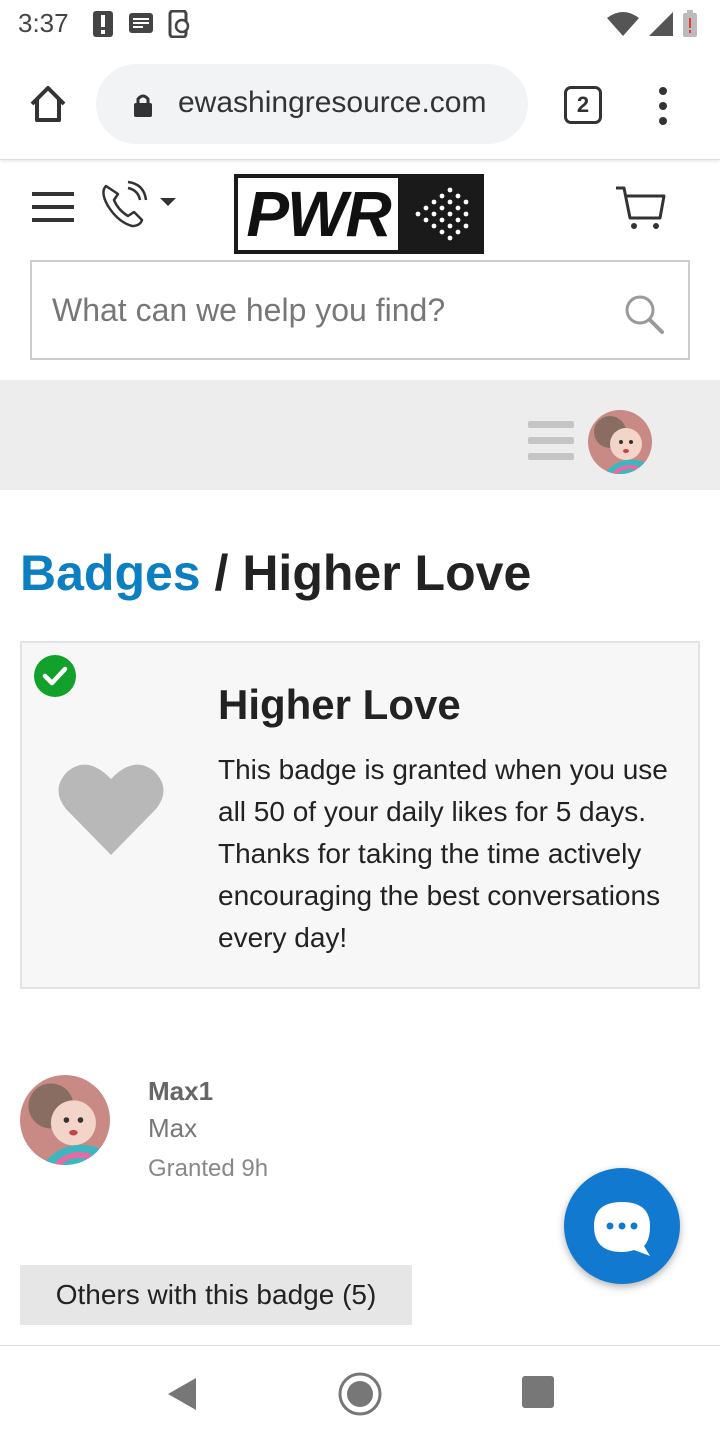 The image size is (720, 1440). Describe the element at coordinates (143, 105) in the screenshot. I see `lock-icon` at that location.